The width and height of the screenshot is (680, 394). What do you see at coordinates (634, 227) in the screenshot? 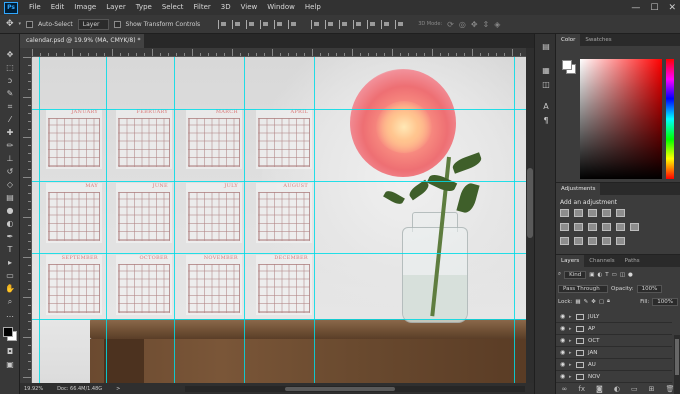
I see `color-lookup-icon` at bounding box center [634, 227].